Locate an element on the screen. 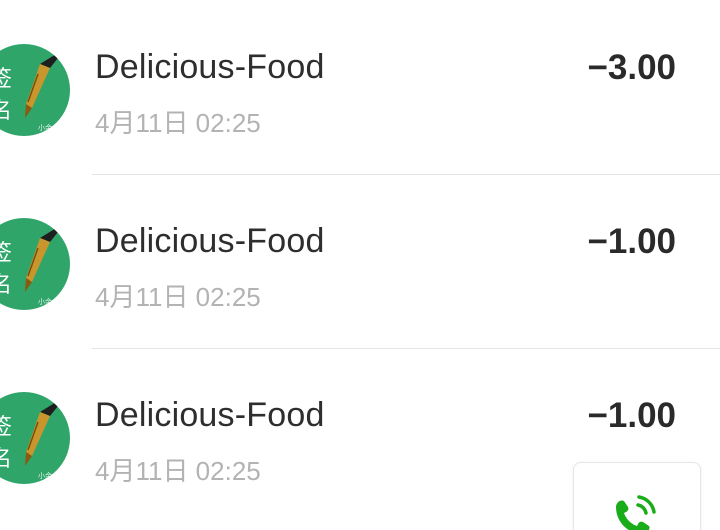 This screenshot has width=720, height=530. floating-call-button is located at coordinates (637, 496).